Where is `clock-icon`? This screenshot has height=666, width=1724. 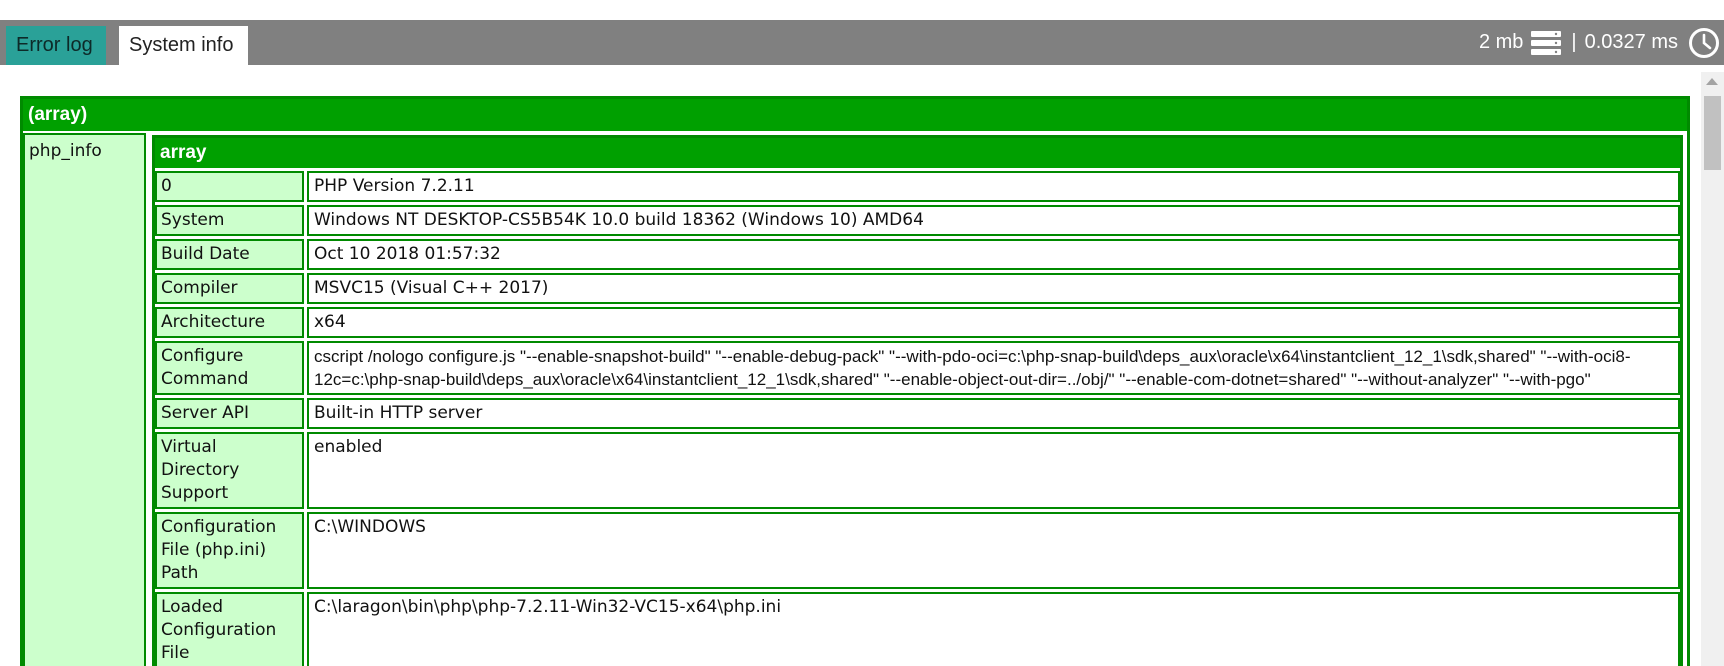 clock-icon is located at coordinates (1704, 42).